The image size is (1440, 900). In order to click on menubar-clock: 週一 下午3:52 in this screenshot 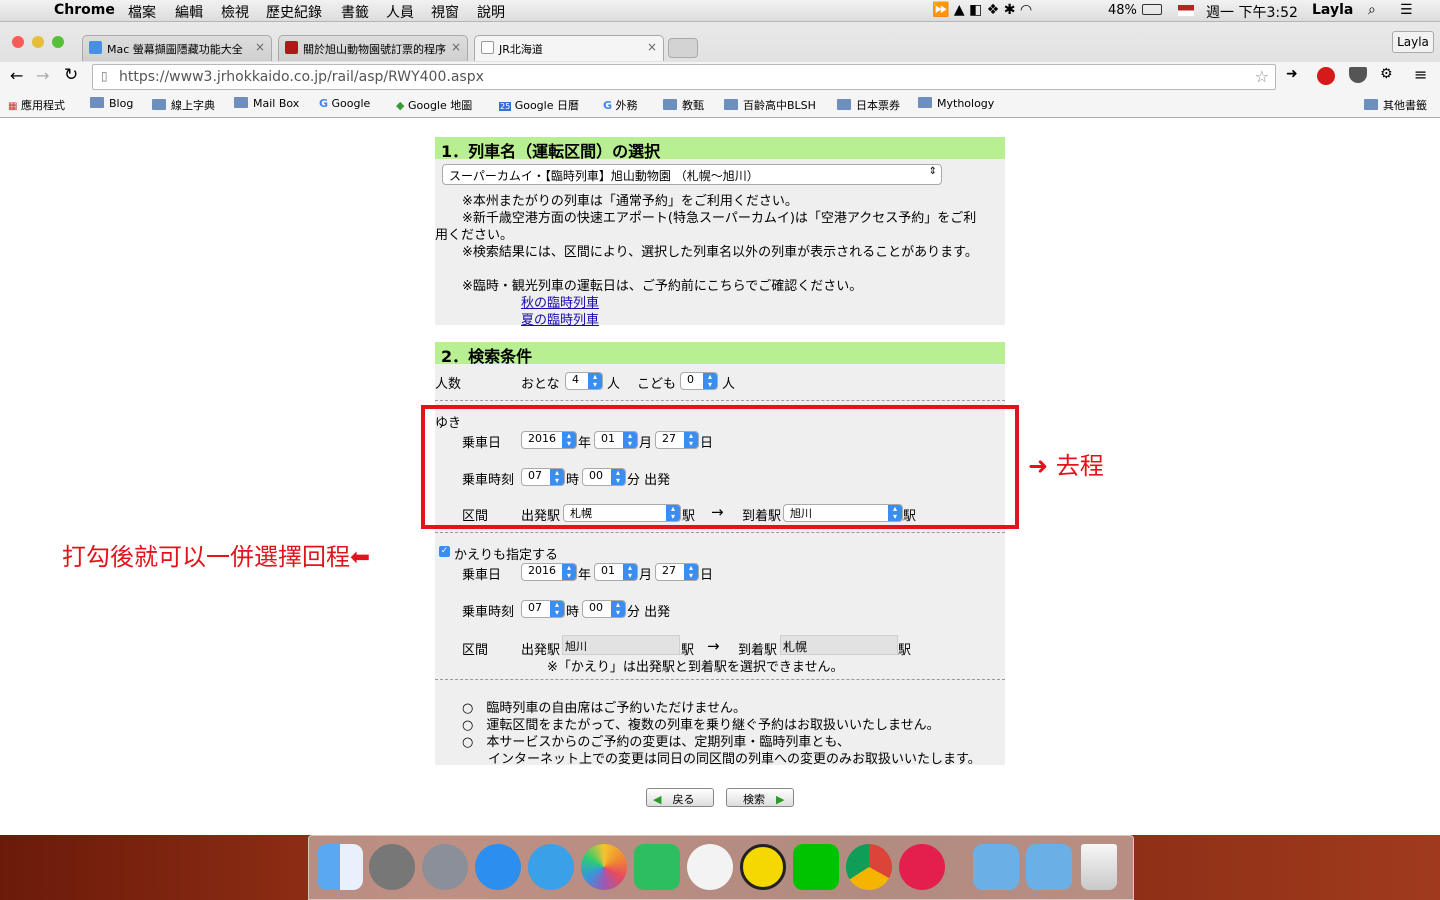, I will do `click(1252, 12)`.